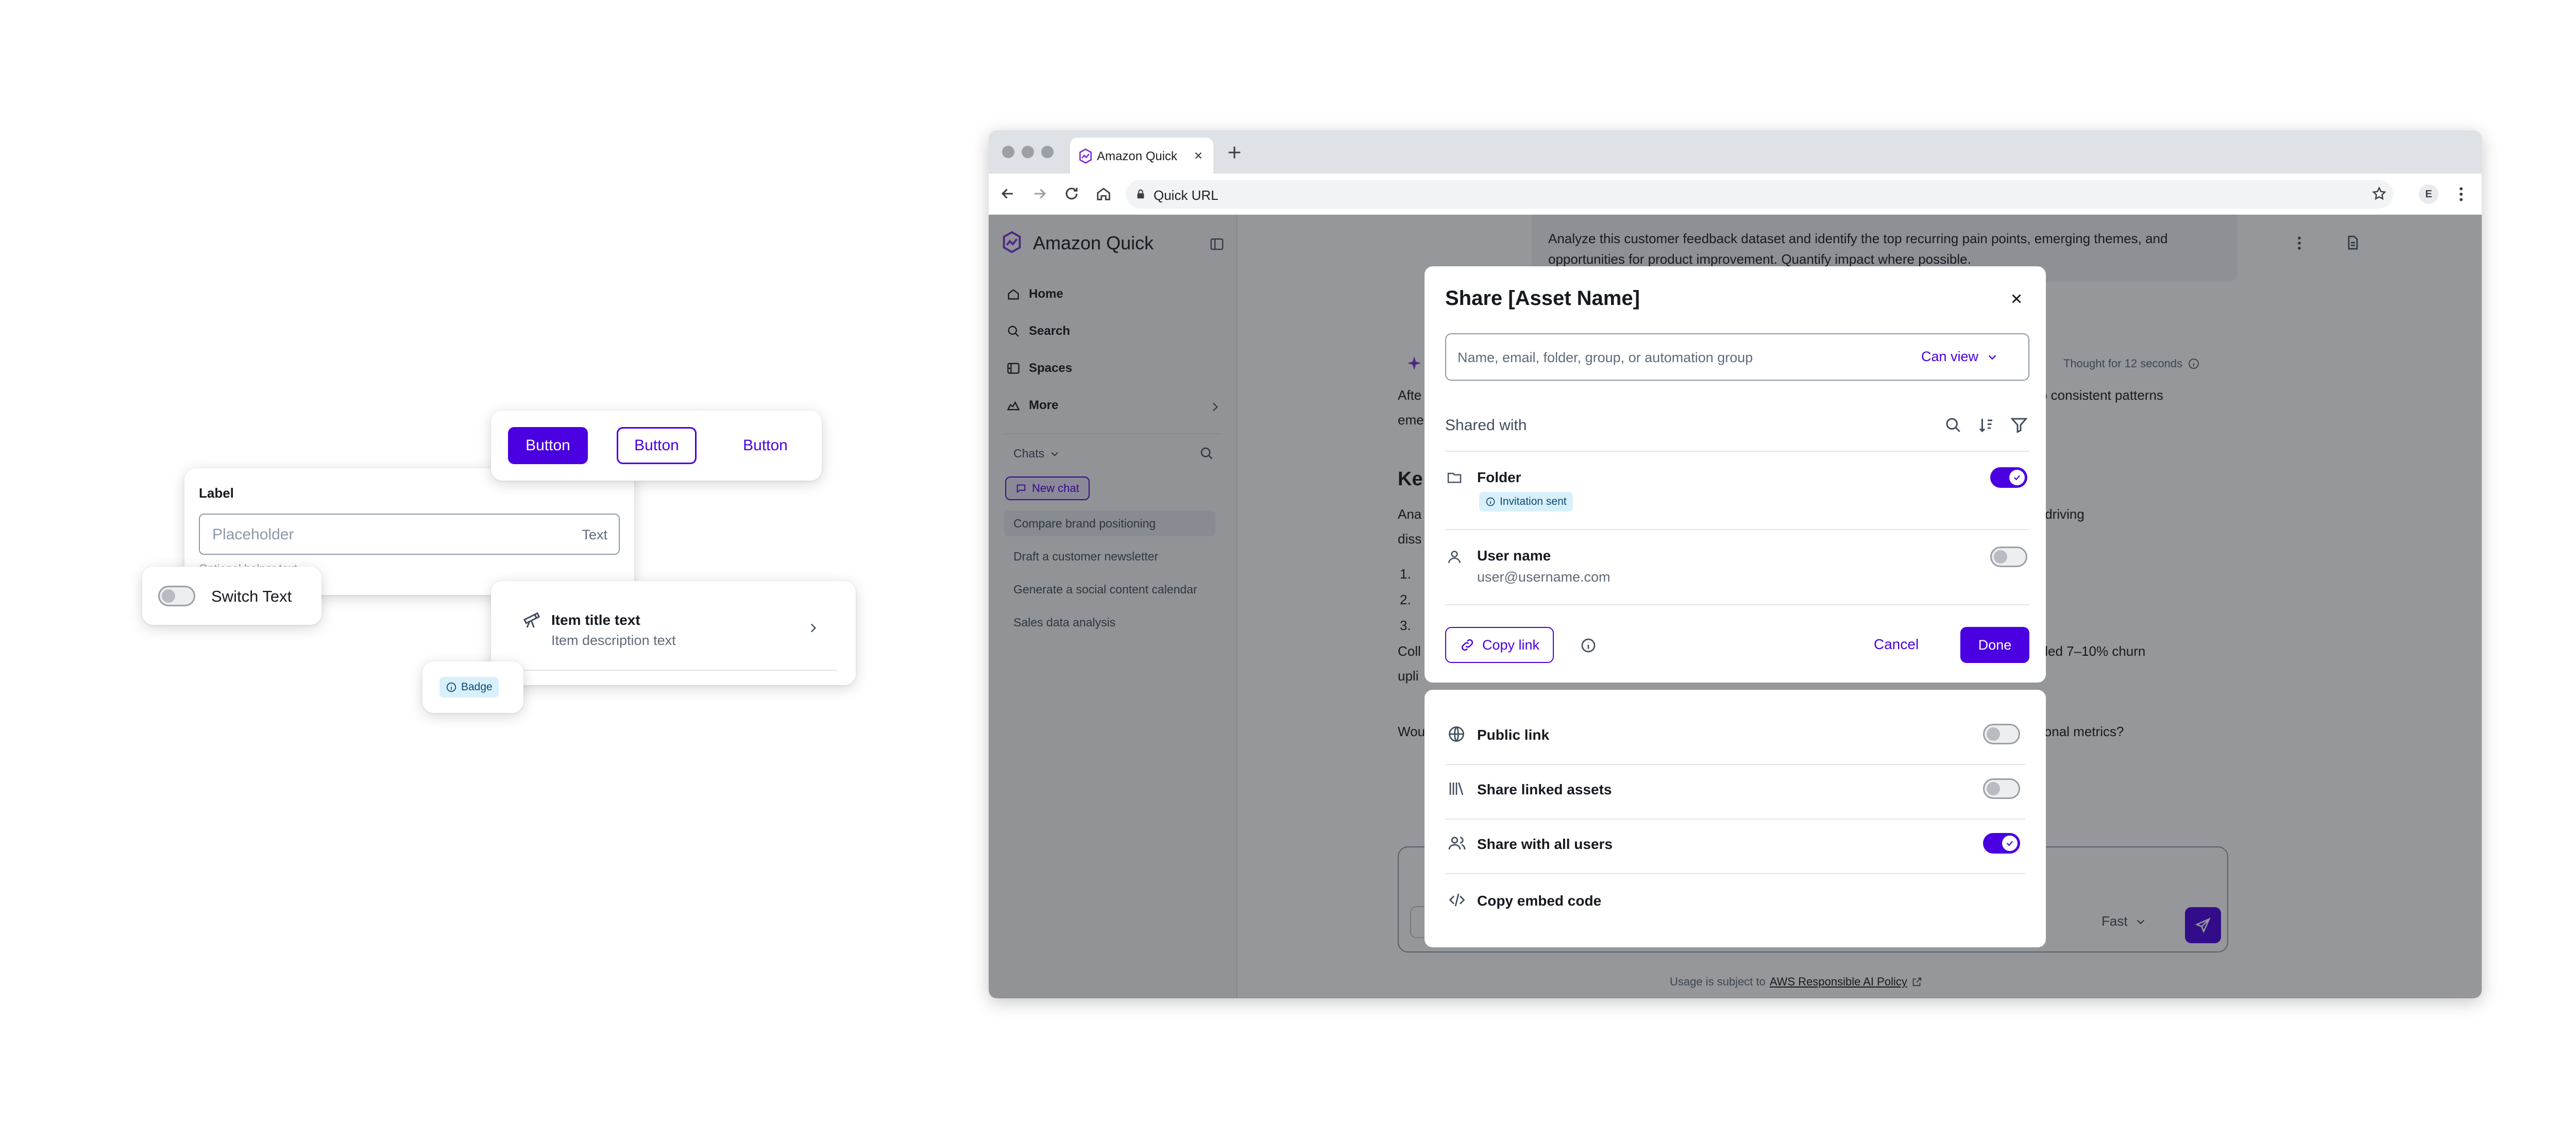 The width and height of the screenshot is (2576, 1123). Describe the element at coordinates (1457, 900) in the screenshot. I see `code-icon` at that location.